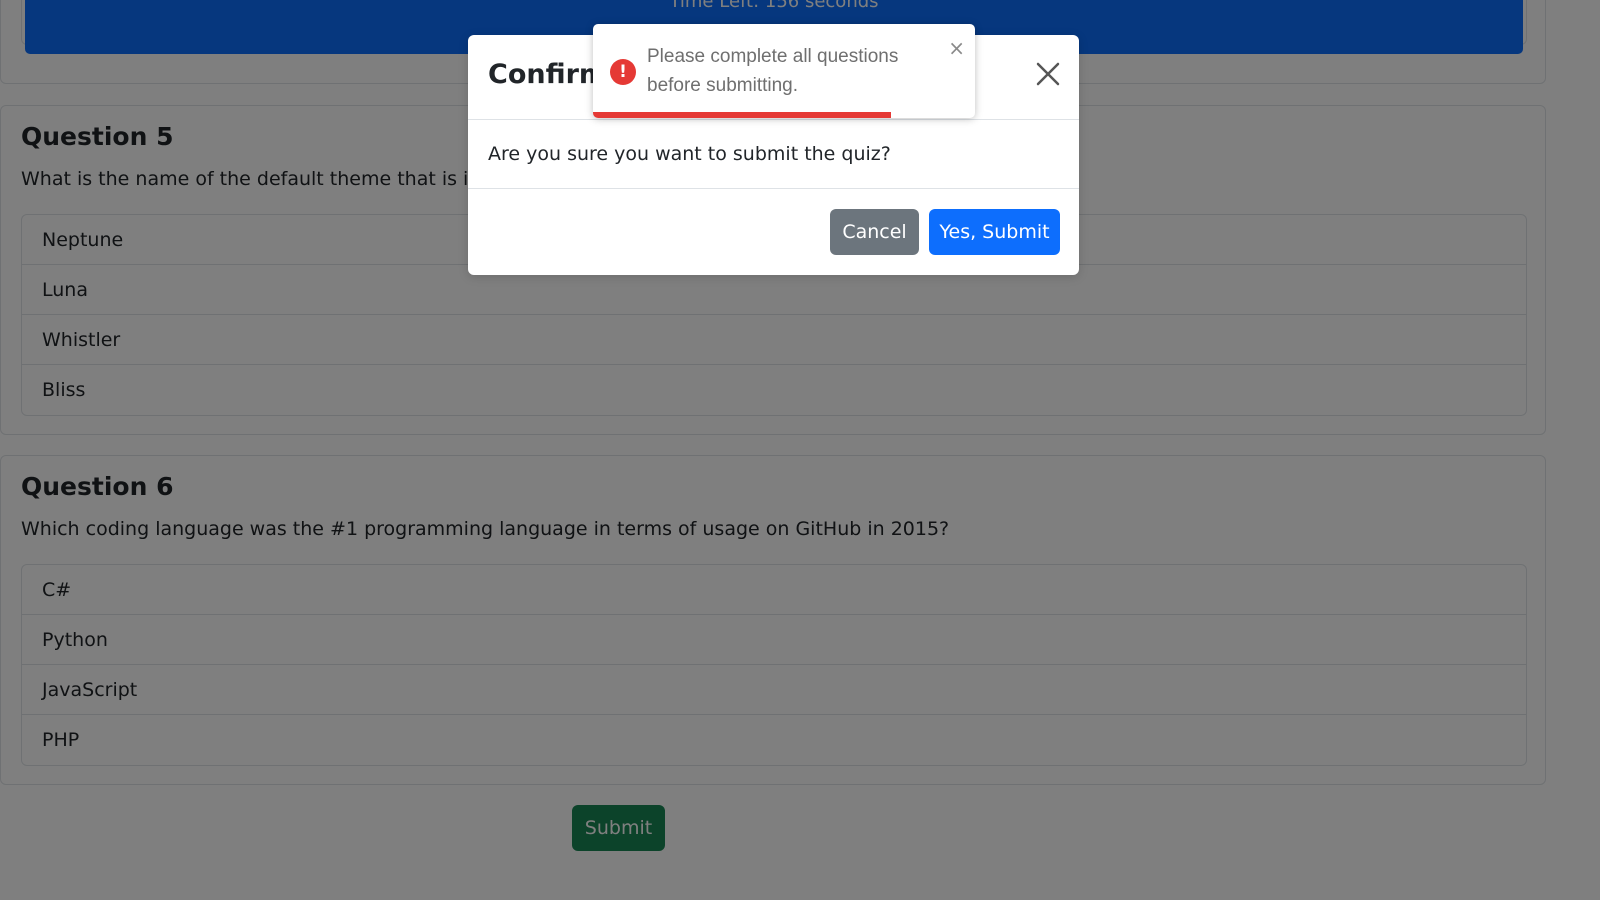 Image resolution: width=1600 pixels, height=900 pixels. I want to click on close-icon, so click(1048, 74).